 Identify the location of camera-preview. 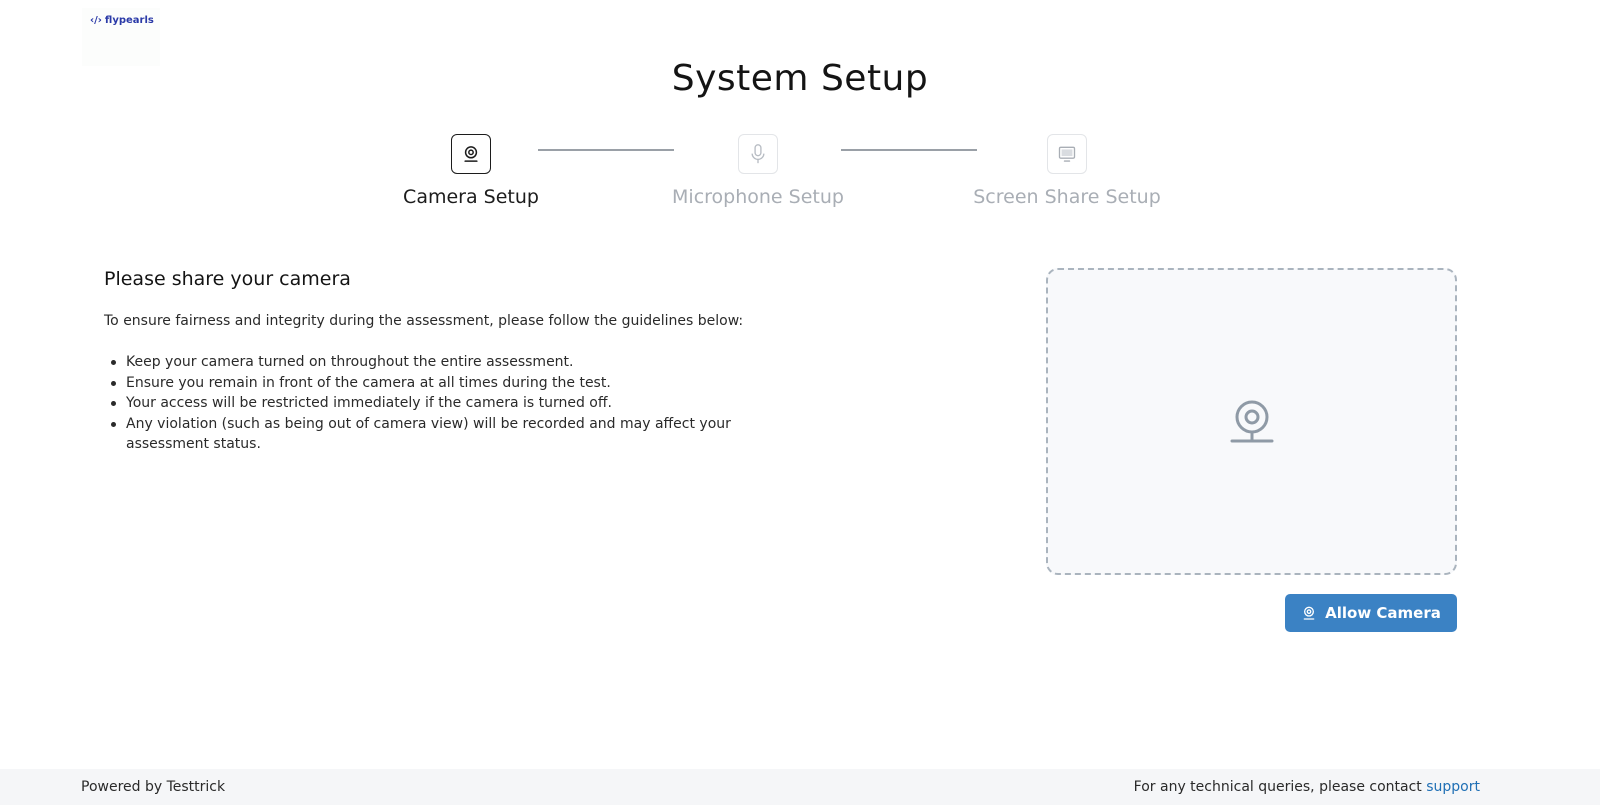
(1251, 421).